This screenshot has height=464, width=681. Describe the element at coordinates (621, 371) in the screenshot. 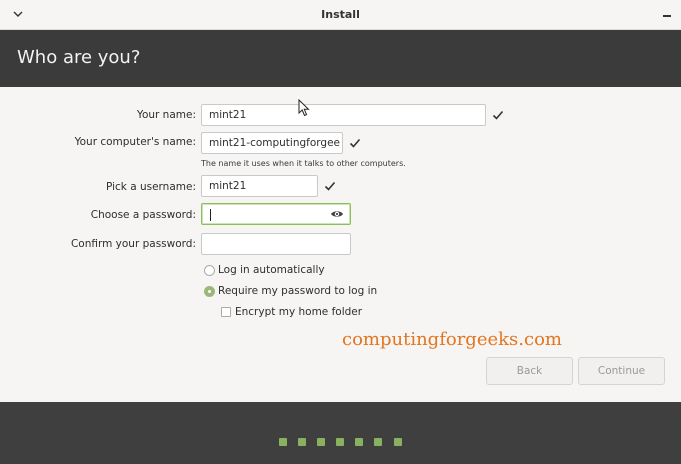

I see `continue-button: Continue` at that location.